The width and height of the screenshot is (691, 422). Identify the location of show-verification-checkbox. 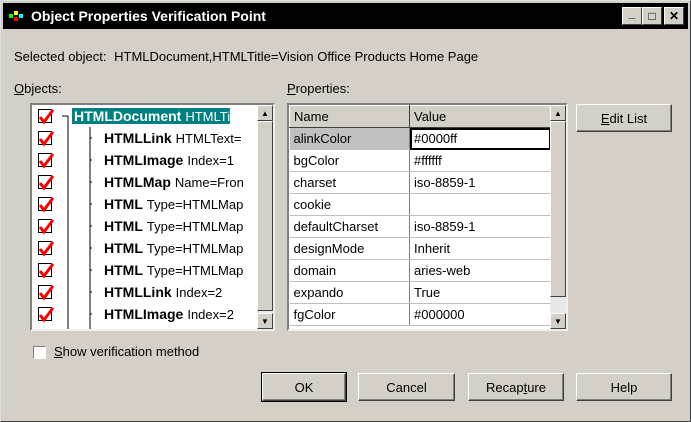
(39, 352).